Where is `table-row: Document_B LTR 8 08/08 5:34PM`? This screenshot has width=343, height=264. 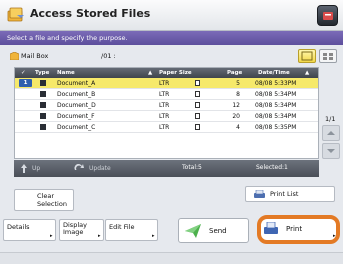
table-row: Document_B LTR 8 08/08 5:34PM is located at coordinates (166, 94).